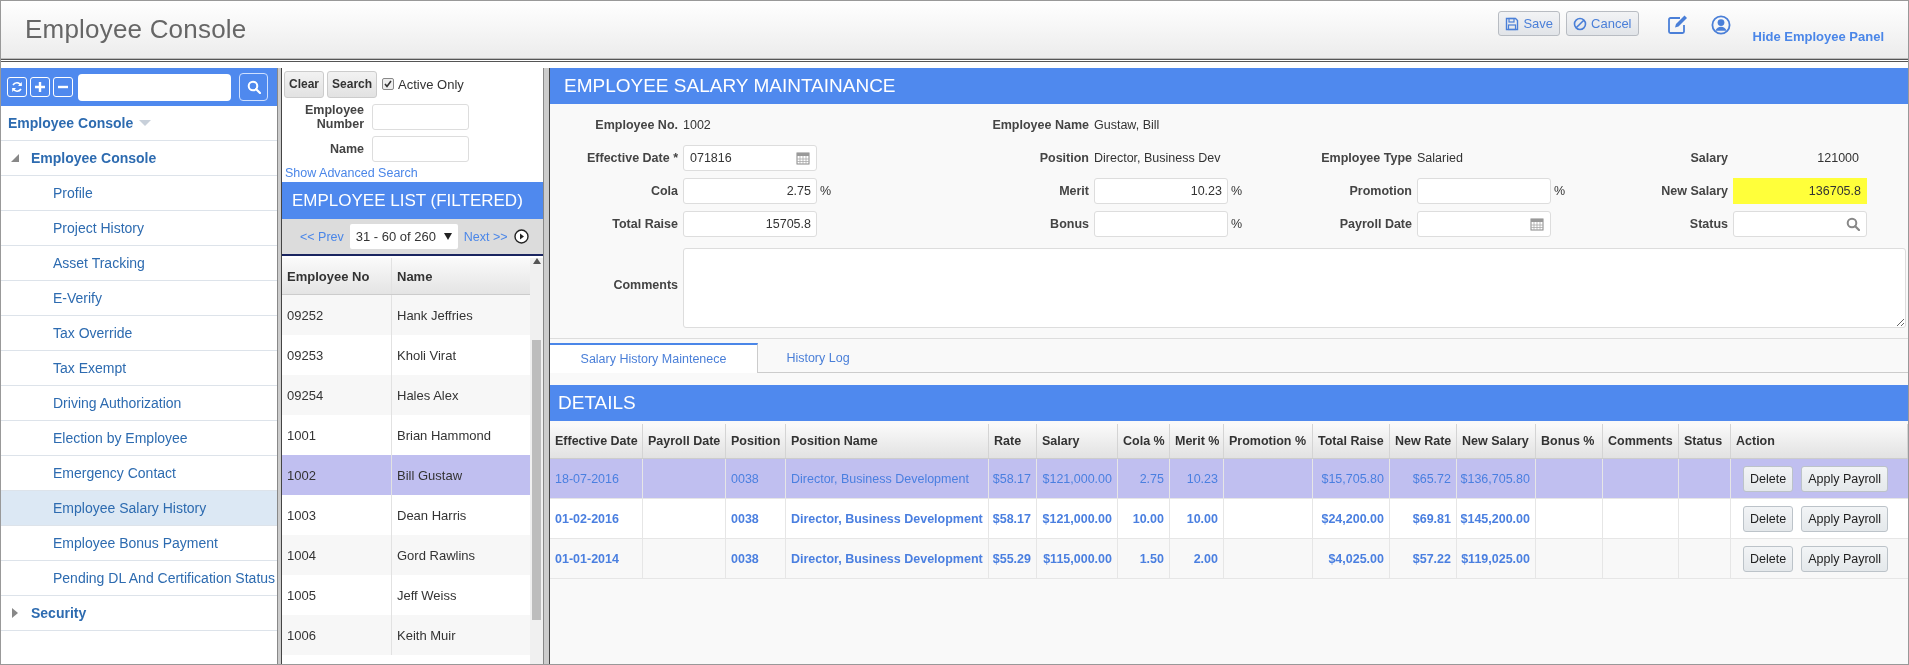  What do you see at coordinates (1197, 441) in the screenshot?
I see `column-header: Merit %` at bounding box center [1197, 441].